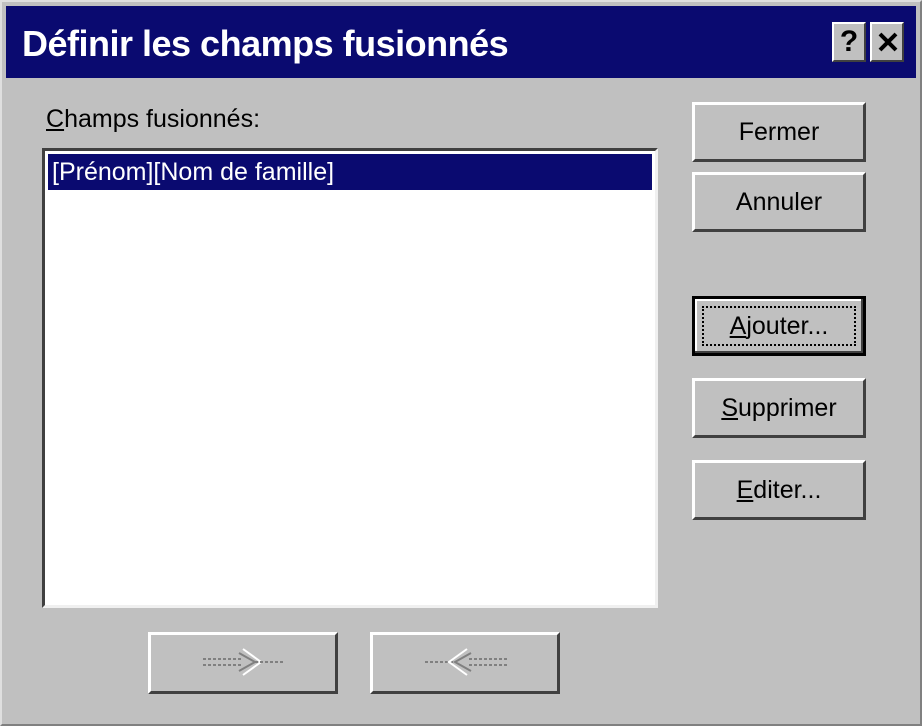  I want to click on close-icon, so click(888, 42).